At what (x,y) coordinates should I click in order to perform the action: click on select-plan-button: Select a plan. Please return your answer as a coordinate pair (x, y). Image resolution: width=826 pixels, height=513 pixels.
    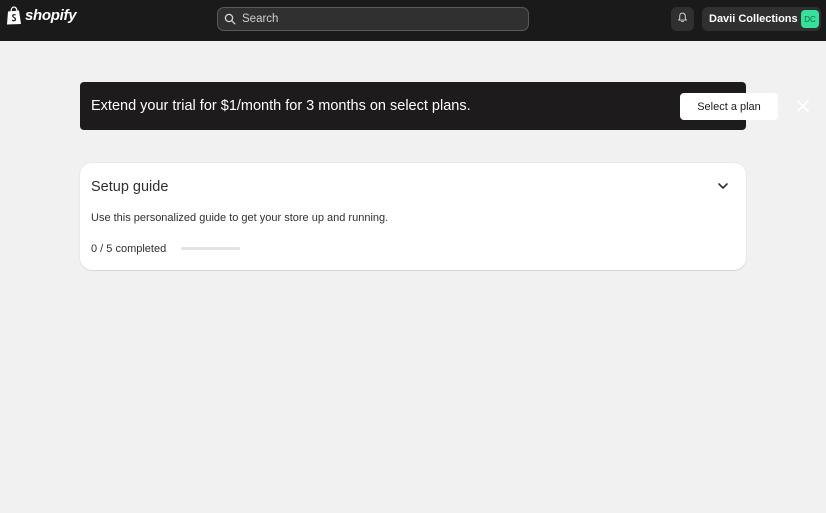
    Looking at the image, I should click on (729, 106).